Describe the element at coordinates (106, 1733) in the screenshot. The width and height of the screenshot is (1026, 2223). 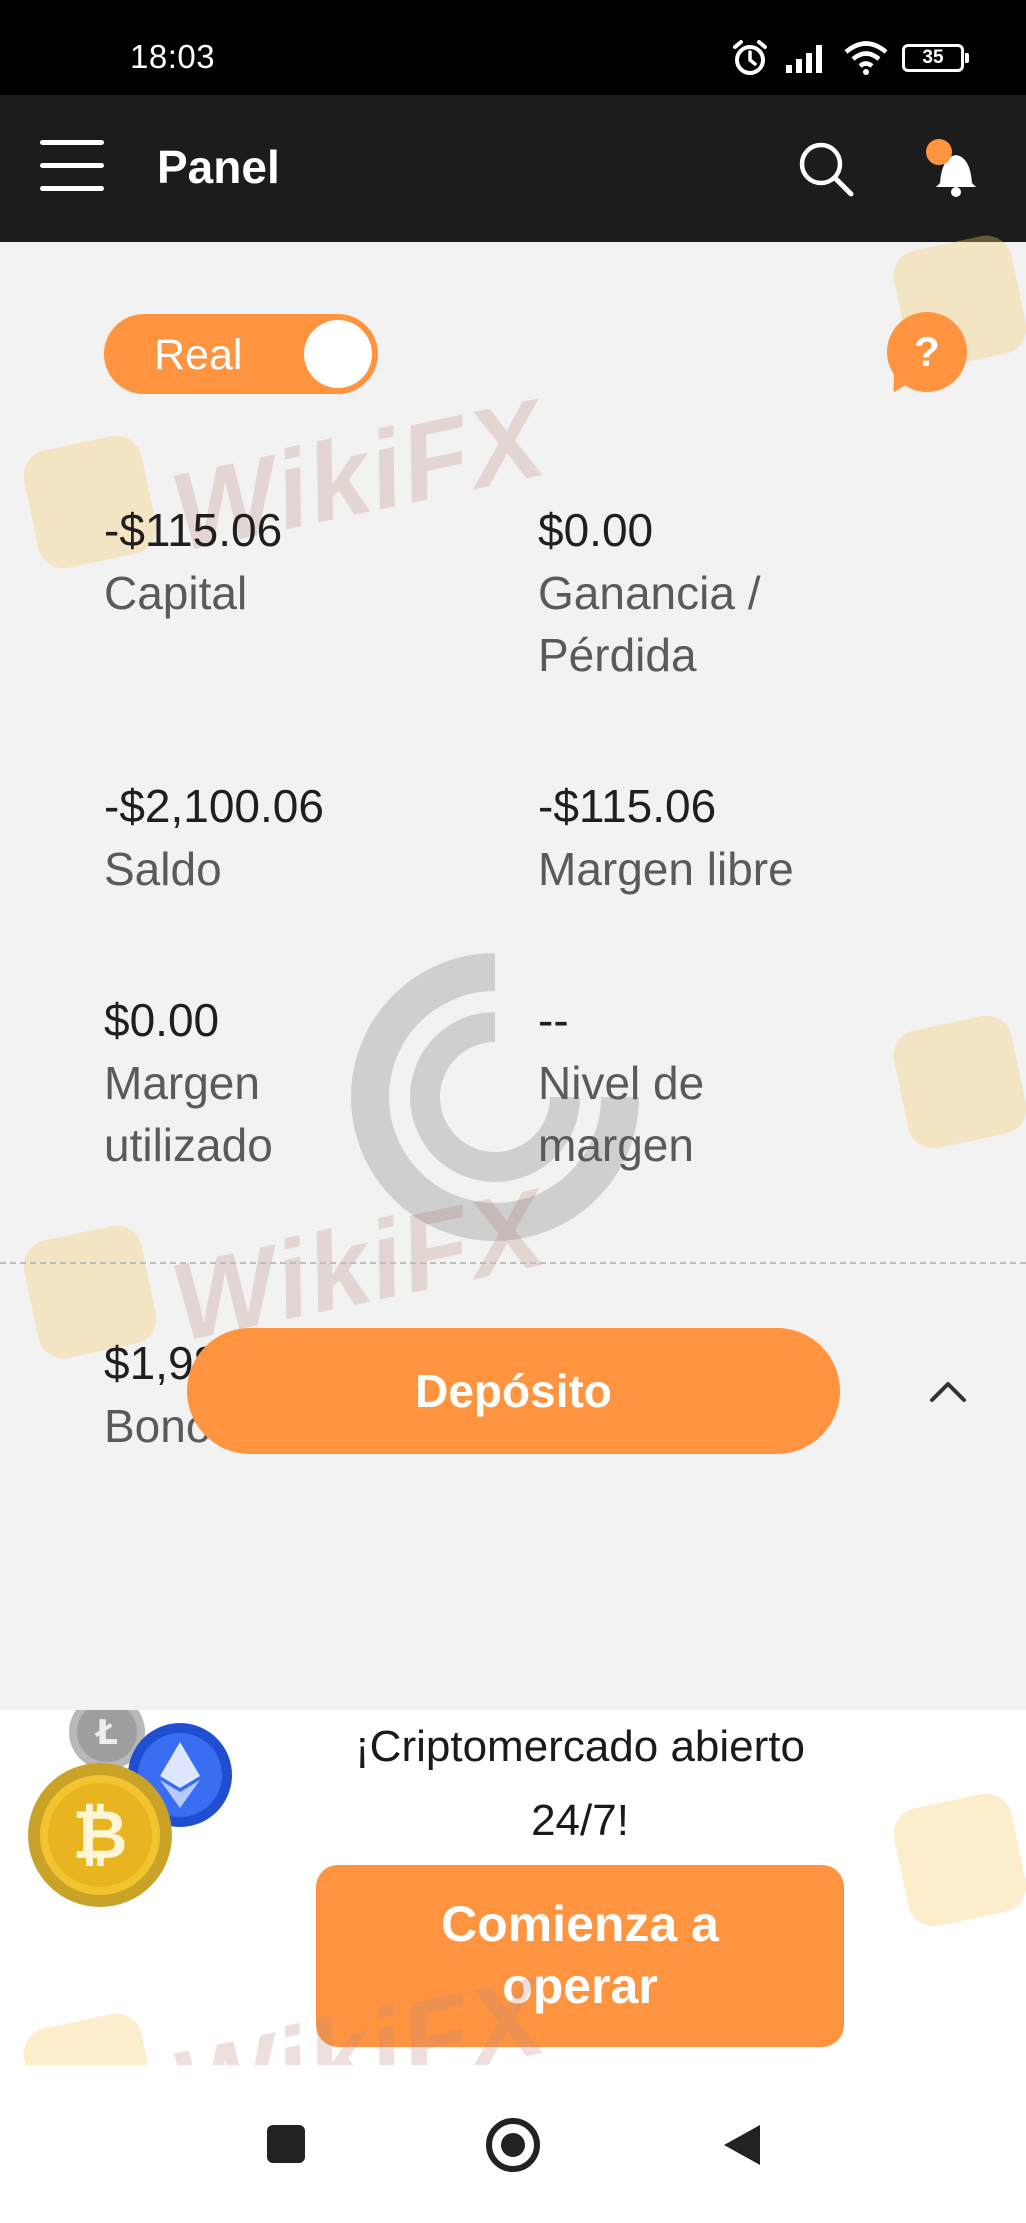
I see `svg-text: Ł` at that location.